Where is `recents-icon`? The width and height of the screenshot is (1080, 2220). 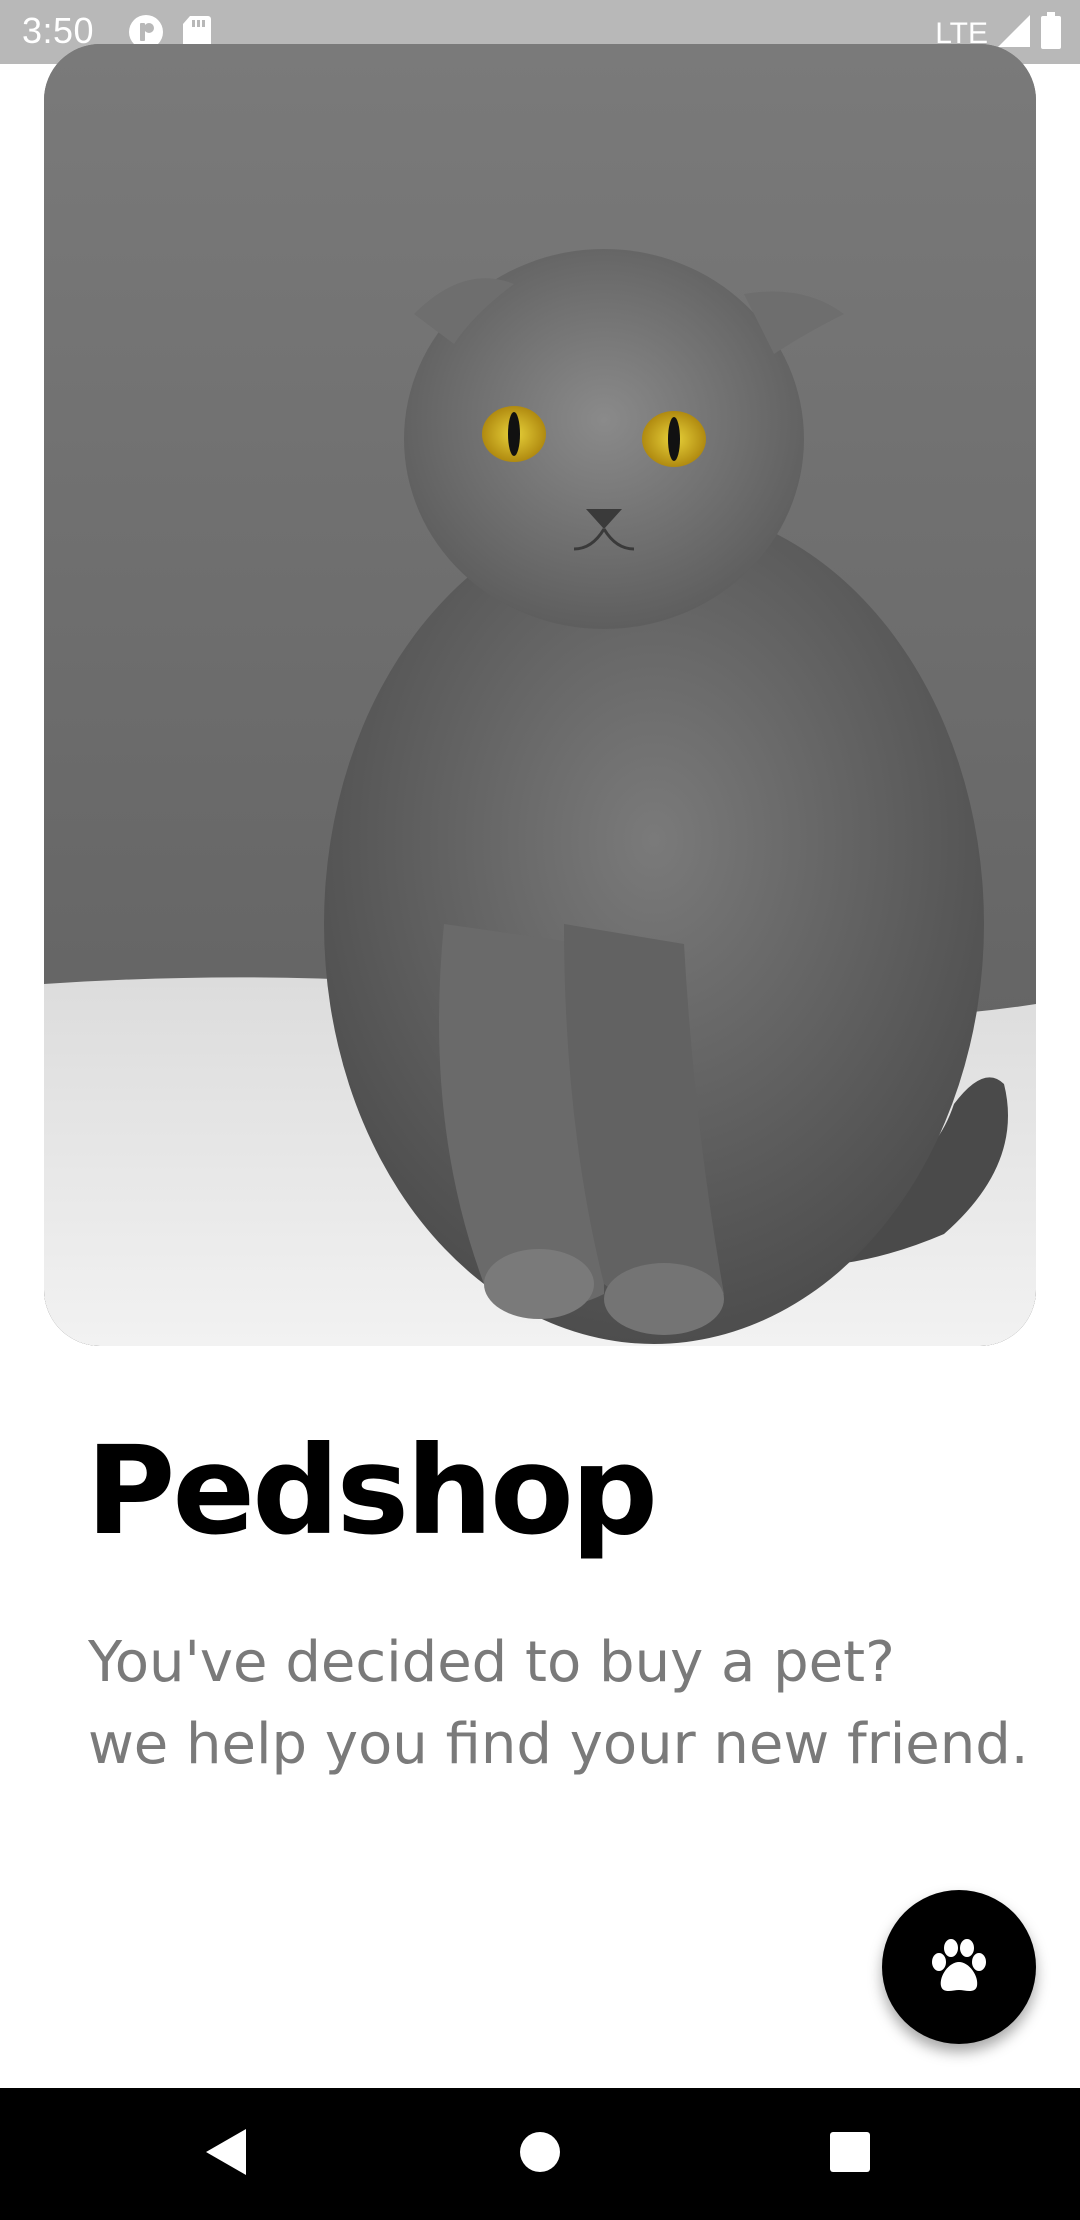 recents-icon is located at coordinates (850, 2154).